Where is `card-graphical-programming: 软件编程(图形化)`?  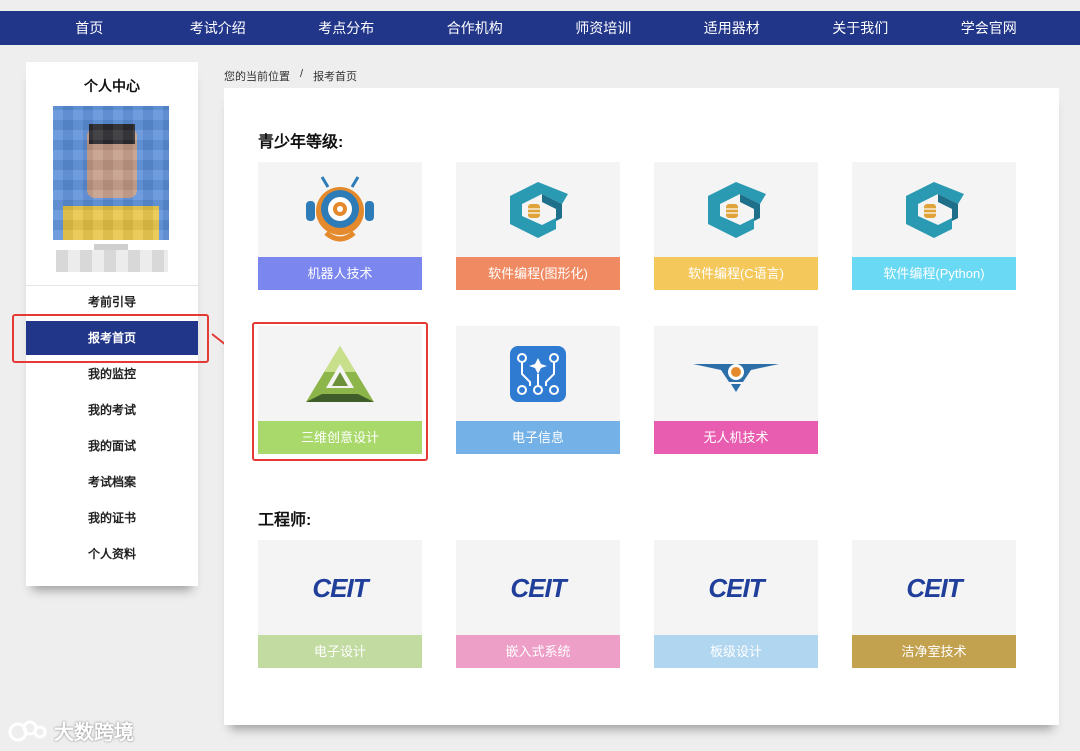 card-graphical-programming: 软件编程(图形化) is located at coordinates (538, 226).